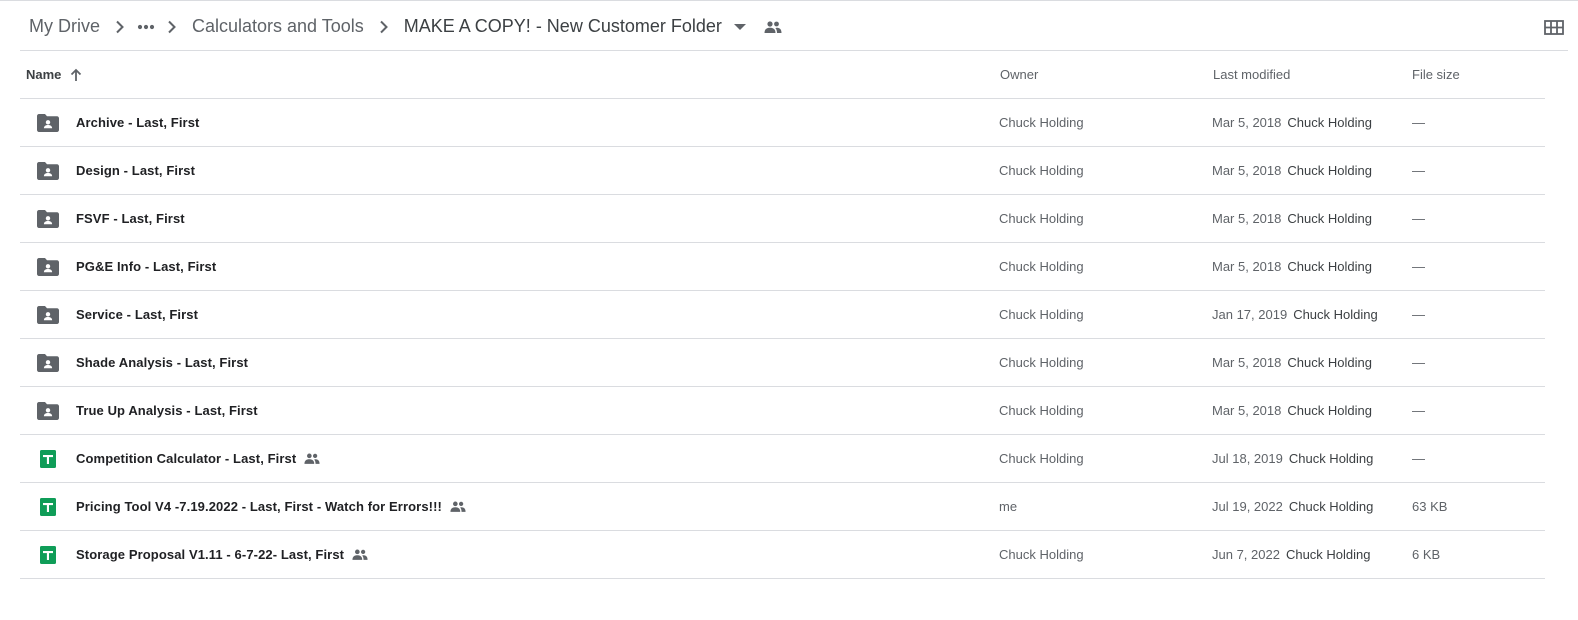 The height and width of the screenshot is (620, 1578). What do you see at coordinates (198, 458) in the screenshot?
I see `file-name-cell: Competition Calculator - Last, First` at bounding box center [198, 458].